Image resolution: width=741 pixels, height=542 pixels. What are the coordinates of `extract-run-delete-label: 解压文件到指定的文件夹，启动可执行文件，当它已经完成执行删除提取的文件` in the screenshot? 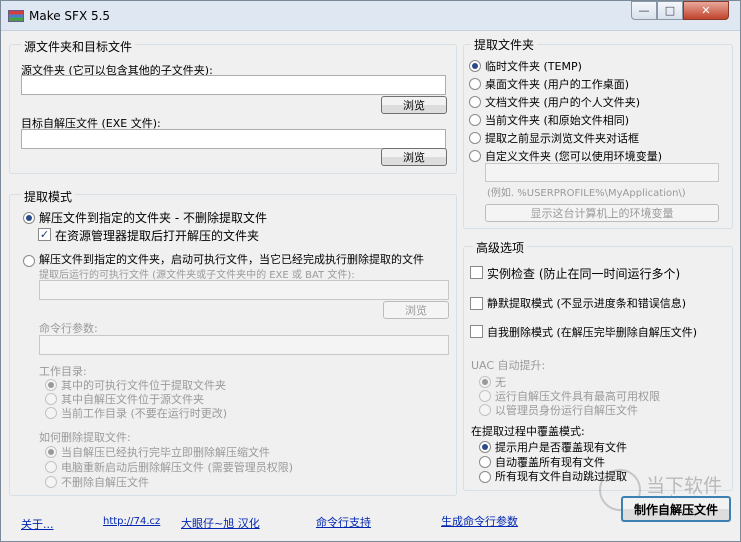 It's located at (231, 259).